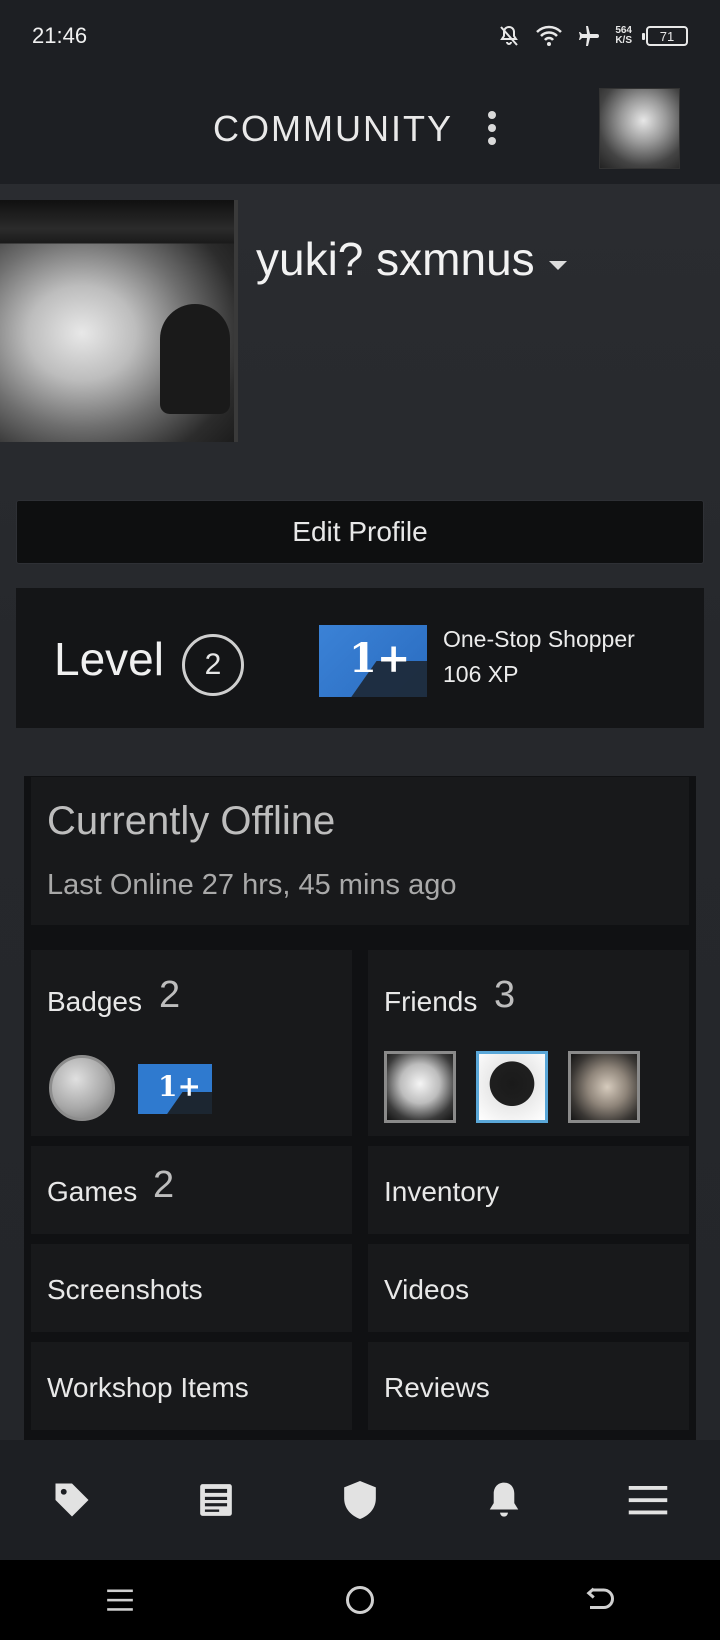 Image resolution: width=720 pixels, height=1640 pixels. Describe the element at coordinates (395, 259) in the screenshot. I see `profile-name: yuki? sxmnus` at that location.